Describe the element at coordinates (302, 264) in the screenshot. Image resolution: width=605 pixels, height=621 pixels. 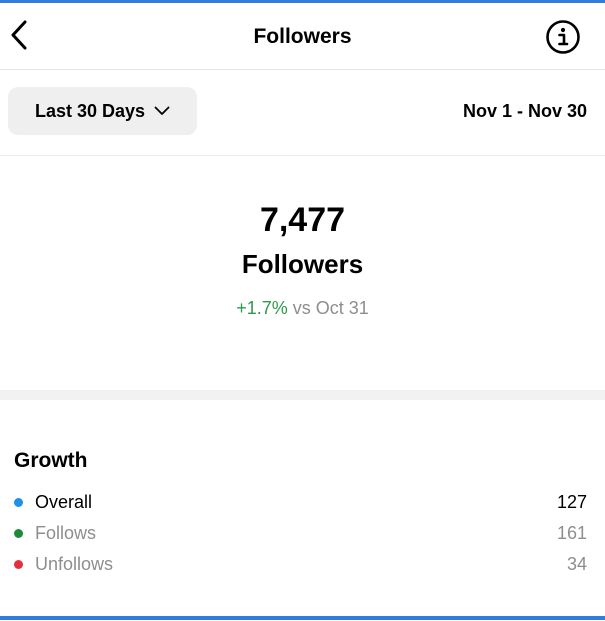
I see `follower-count-label: Followers` at that location.